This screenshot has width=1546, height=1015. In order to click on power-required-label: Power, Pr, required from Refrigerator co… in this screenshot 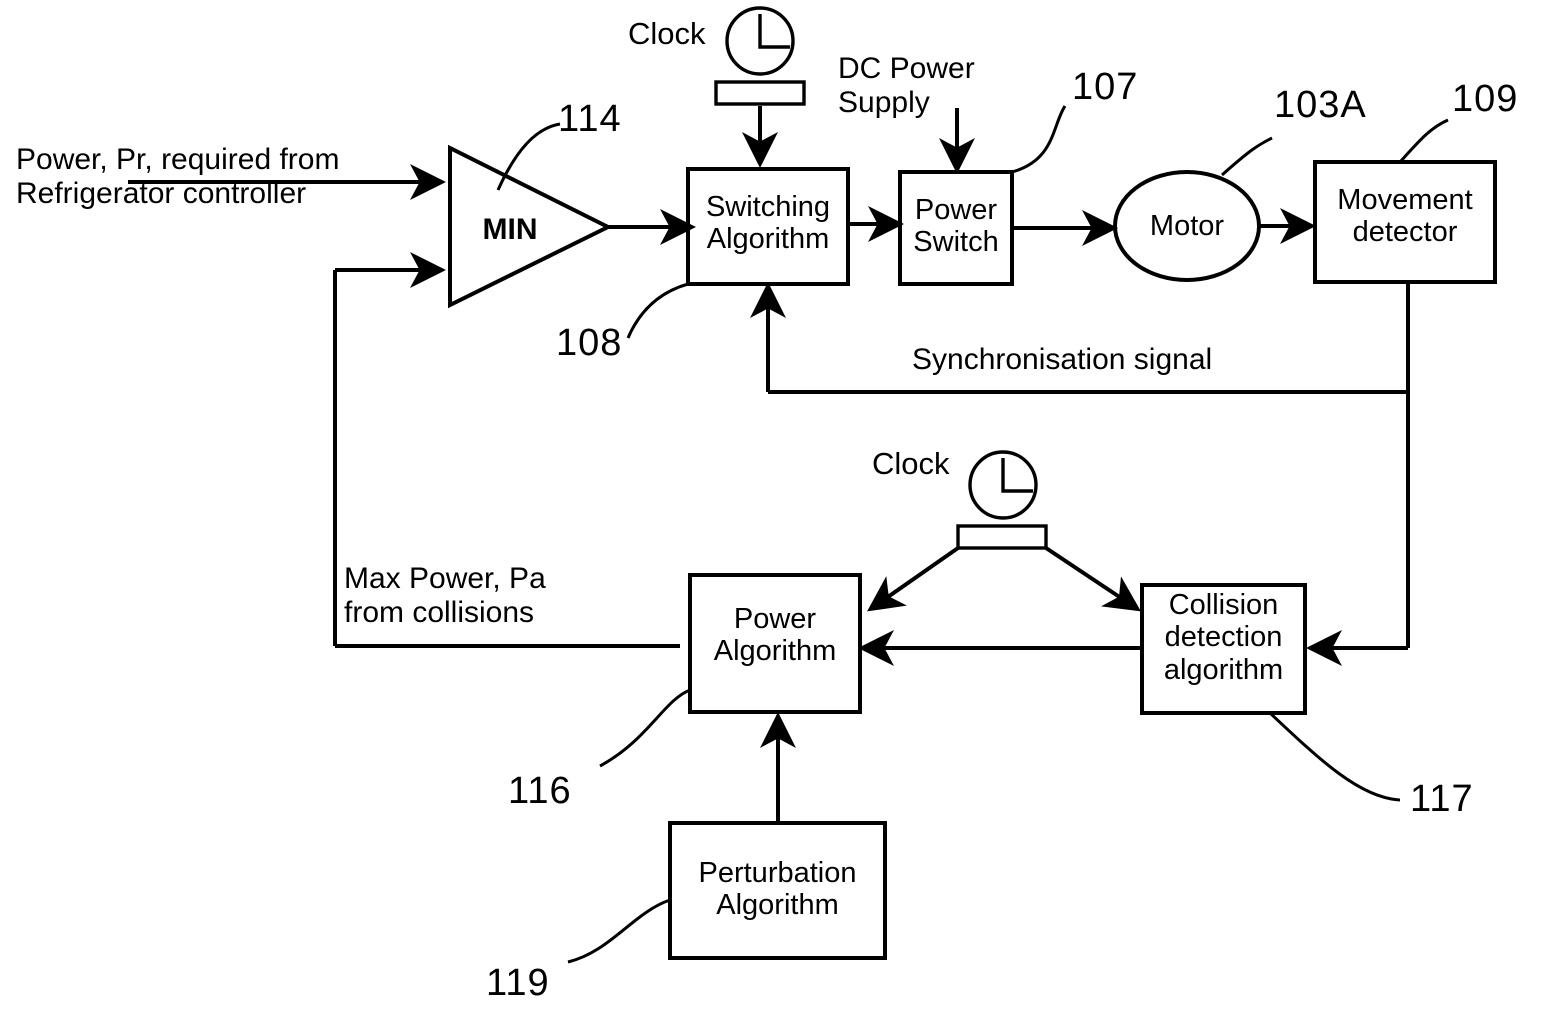, I will do `click(178, 176)`.